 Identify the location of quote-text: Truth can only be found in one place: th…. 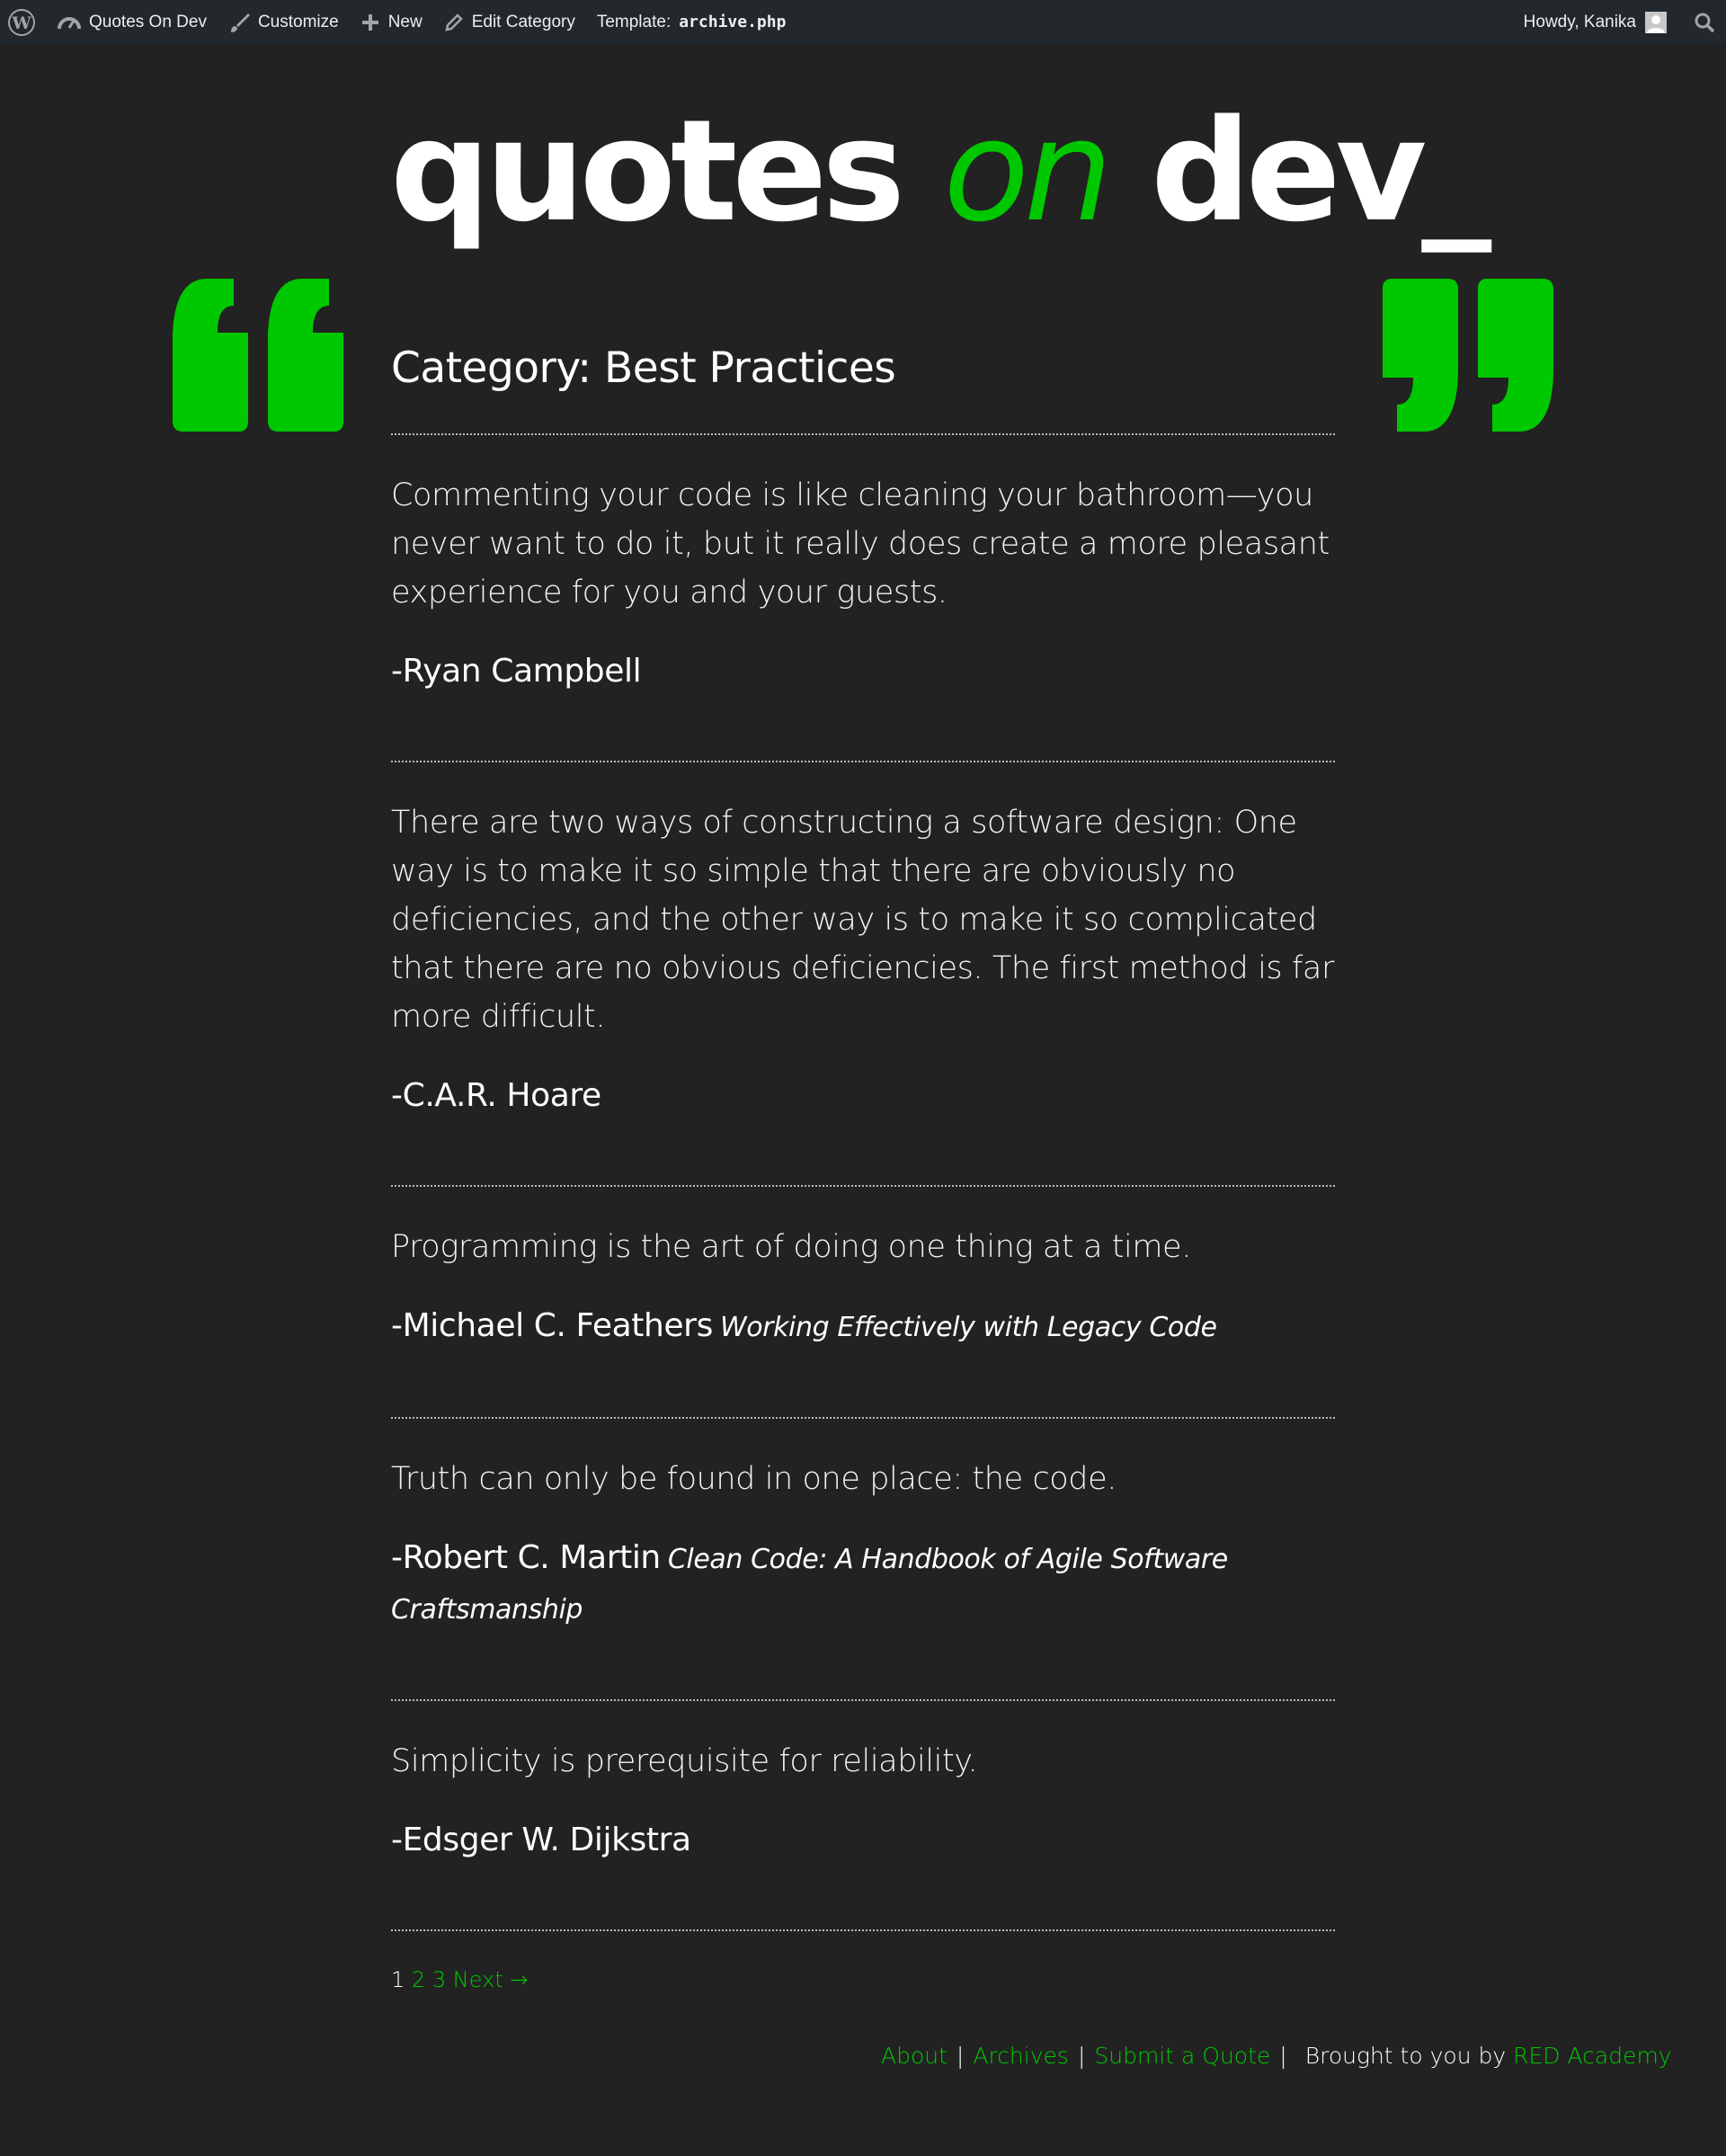
(754, 1479).